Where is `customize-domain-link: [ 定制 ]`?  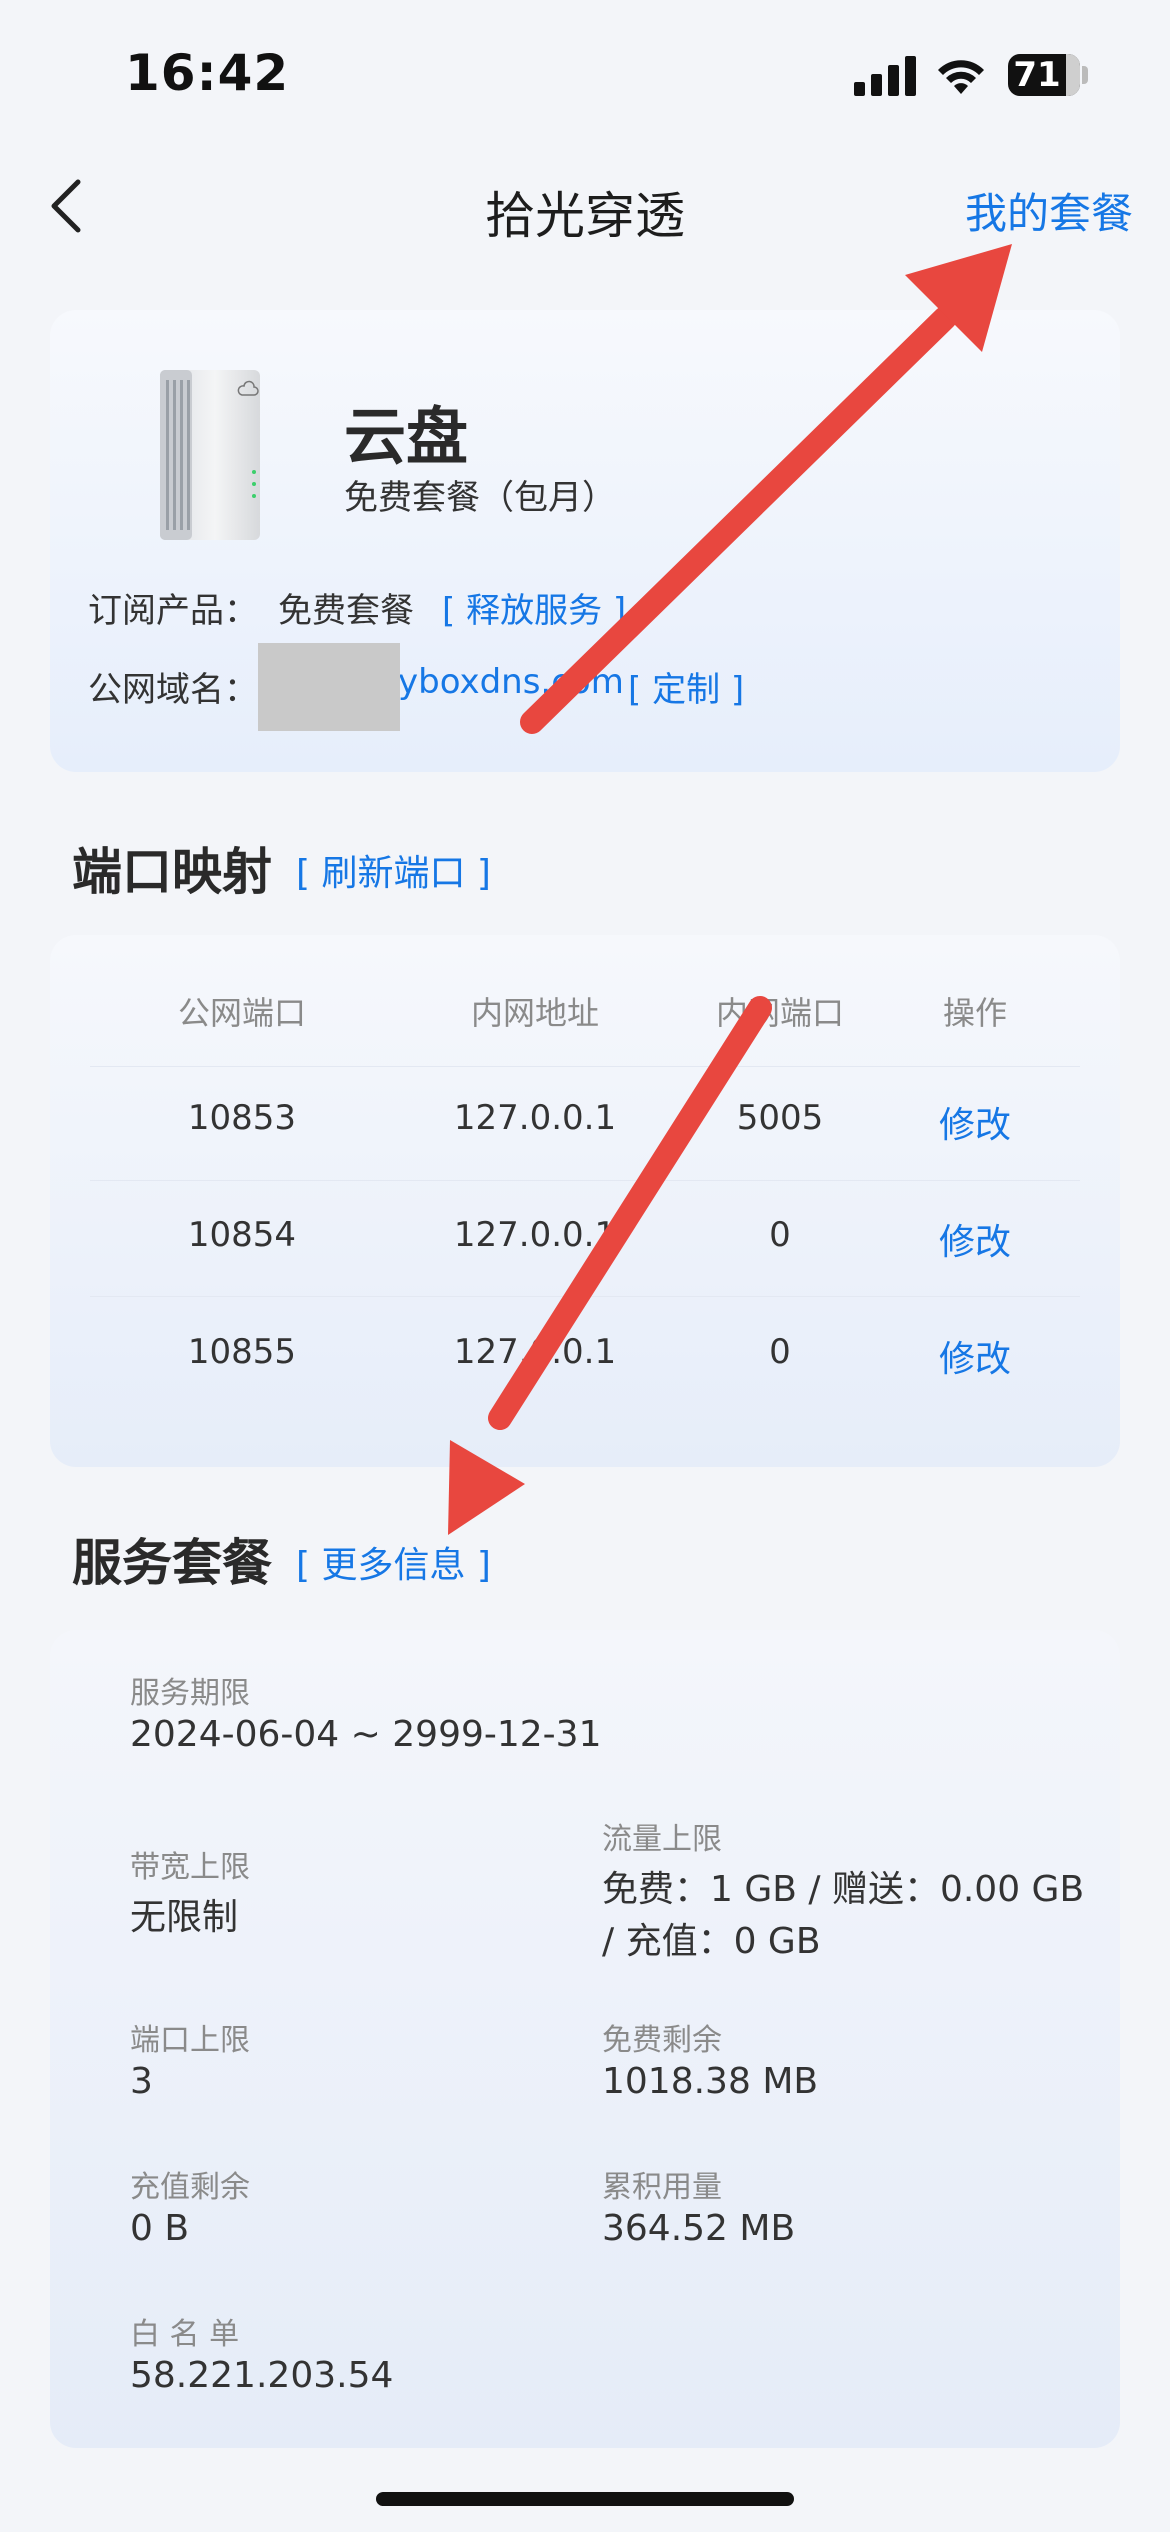
customize-domain-link: [ 定制 ] is located at coordinates (686, 686).